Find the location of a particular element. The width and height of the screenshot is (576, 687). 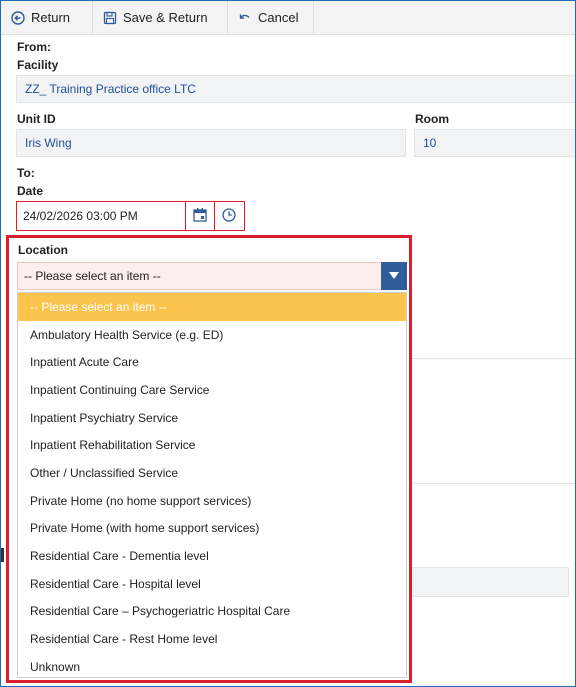

location-option: Inpatient Acute Care is located at coordinates (212, 362).